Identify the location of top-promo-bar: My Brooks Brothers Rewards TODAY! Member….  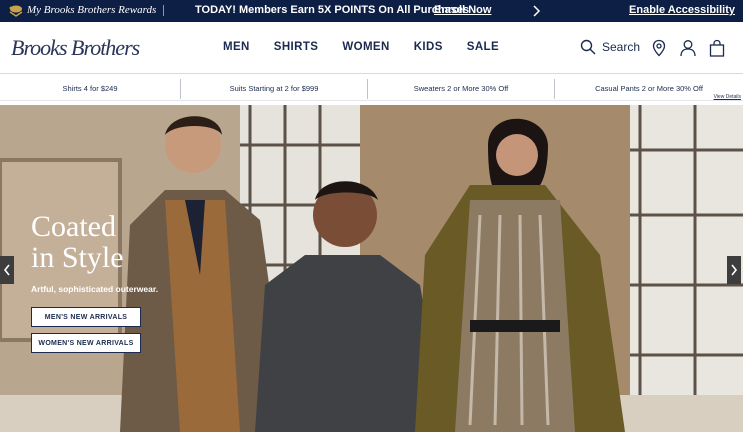
(371, 11).